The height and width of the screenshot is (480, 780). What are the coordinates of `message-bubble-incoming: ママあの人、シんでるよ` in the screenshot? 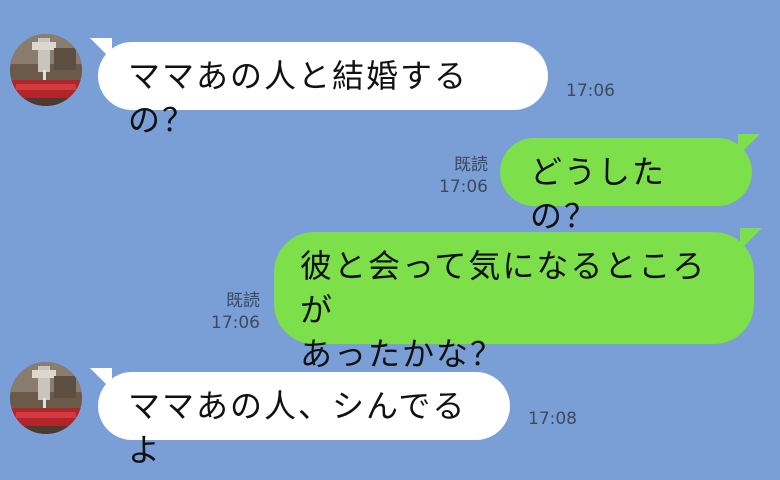 It's located at (300, 418).